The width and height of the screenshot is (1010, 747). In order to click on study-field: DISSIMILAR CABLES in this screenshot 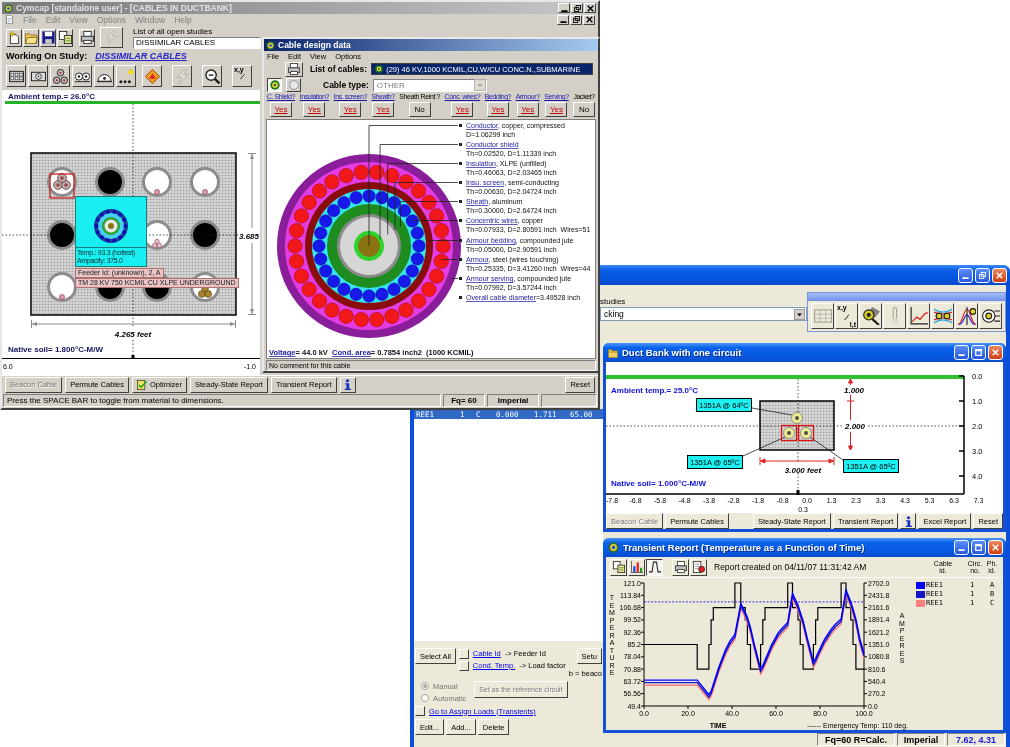, I will do `click(197, 42)`.